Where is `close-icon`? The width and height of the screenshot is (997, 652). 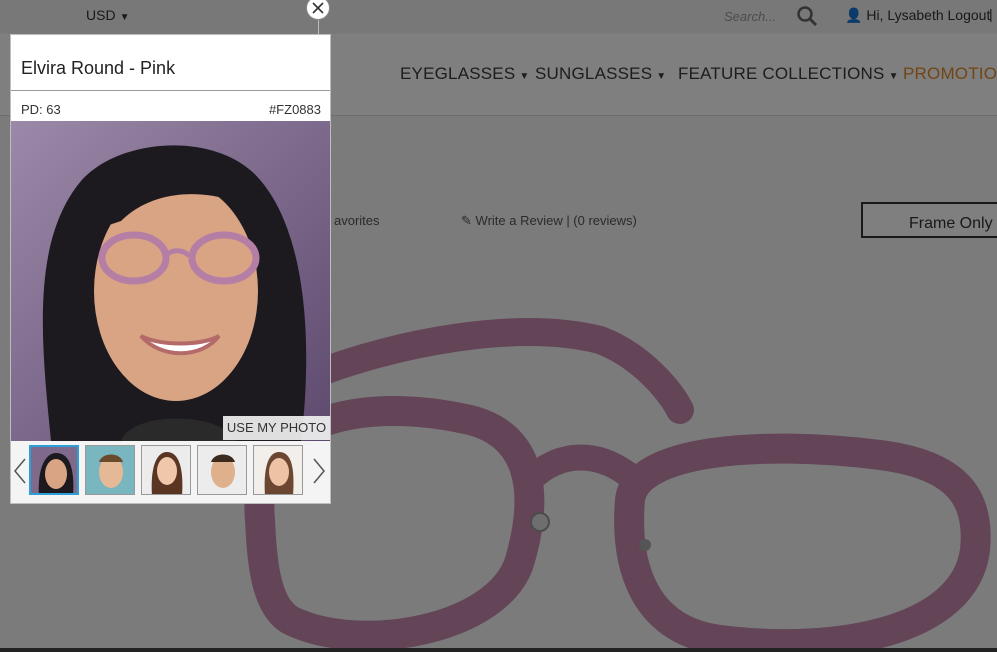
close-icon is located at coordinates (318, 8).